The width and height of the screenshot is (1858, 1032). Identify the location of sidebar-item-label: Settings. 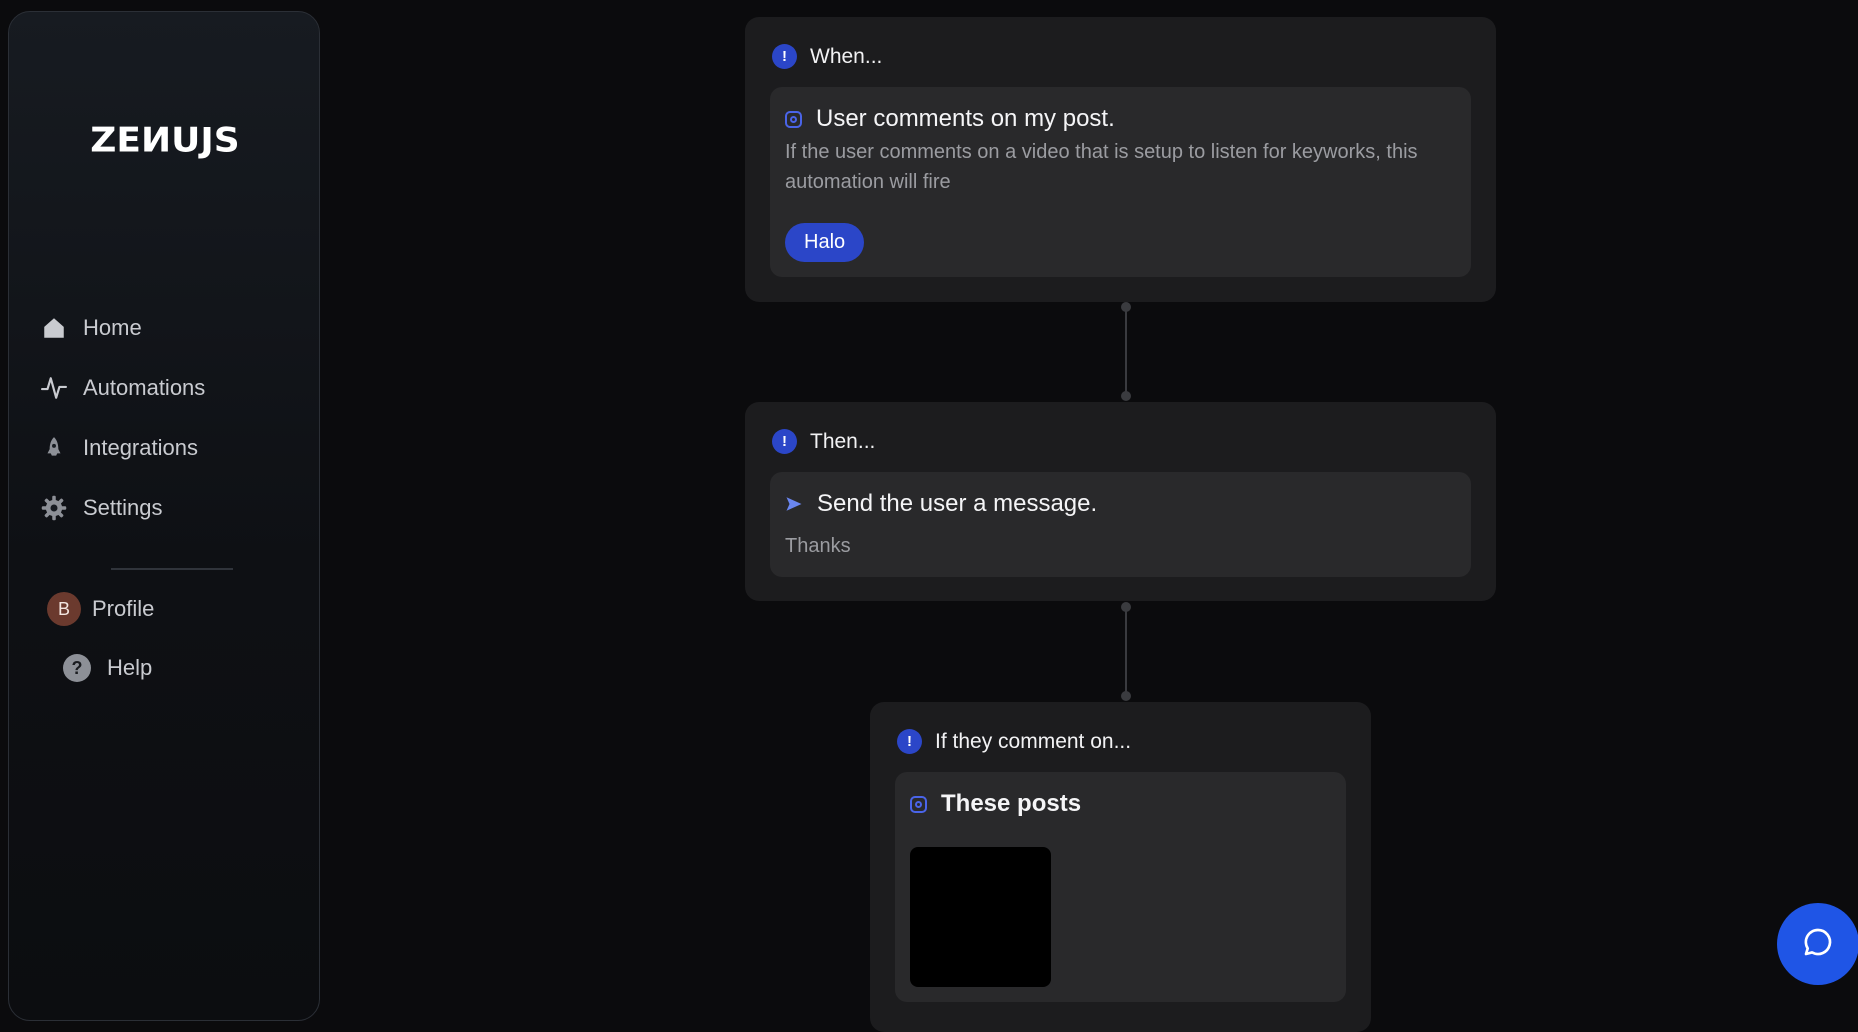
(123, 507).